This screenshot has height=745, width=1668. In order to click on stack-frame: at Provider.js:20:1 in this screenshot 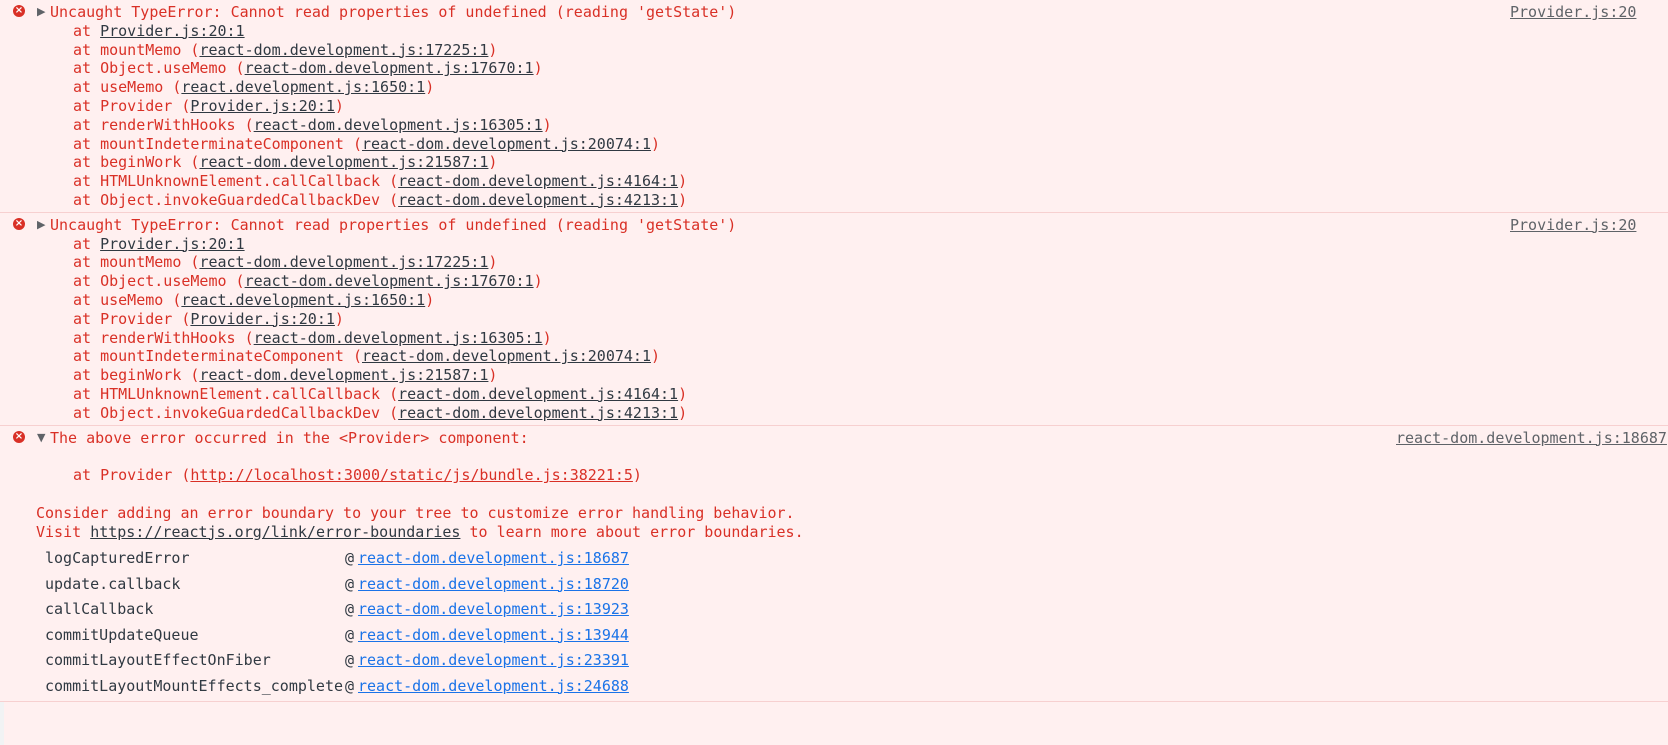, I will do `click(834, 244)`.